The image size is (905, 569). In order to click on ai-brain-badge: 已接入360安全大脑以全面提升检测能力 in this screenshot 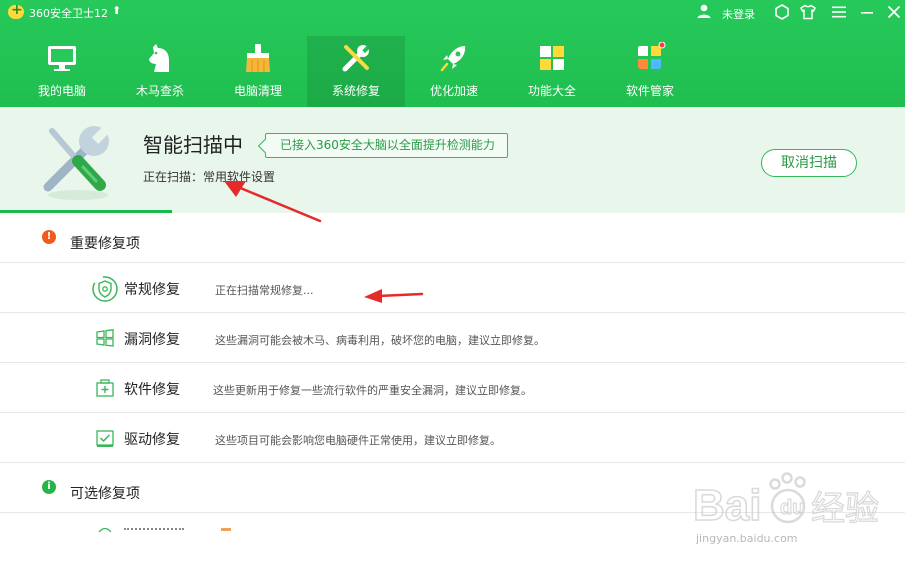, I will do `click(386, 145)`.